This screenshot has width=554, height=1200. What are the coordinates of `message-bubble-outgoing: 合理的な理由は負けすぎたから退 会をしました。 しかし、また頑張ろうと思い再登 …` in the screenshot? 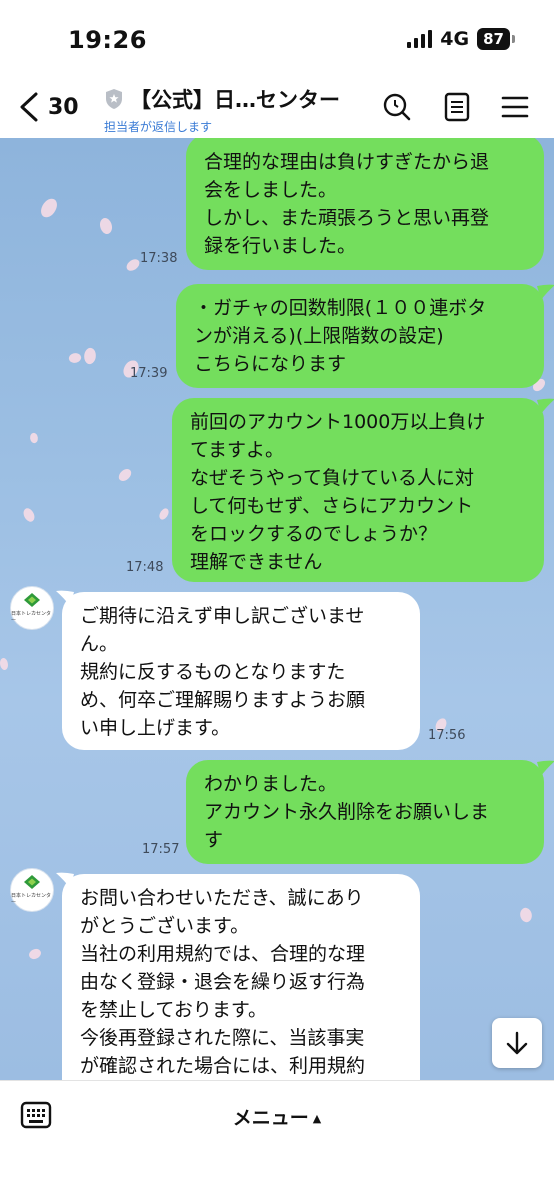 It's located at (365, 204).